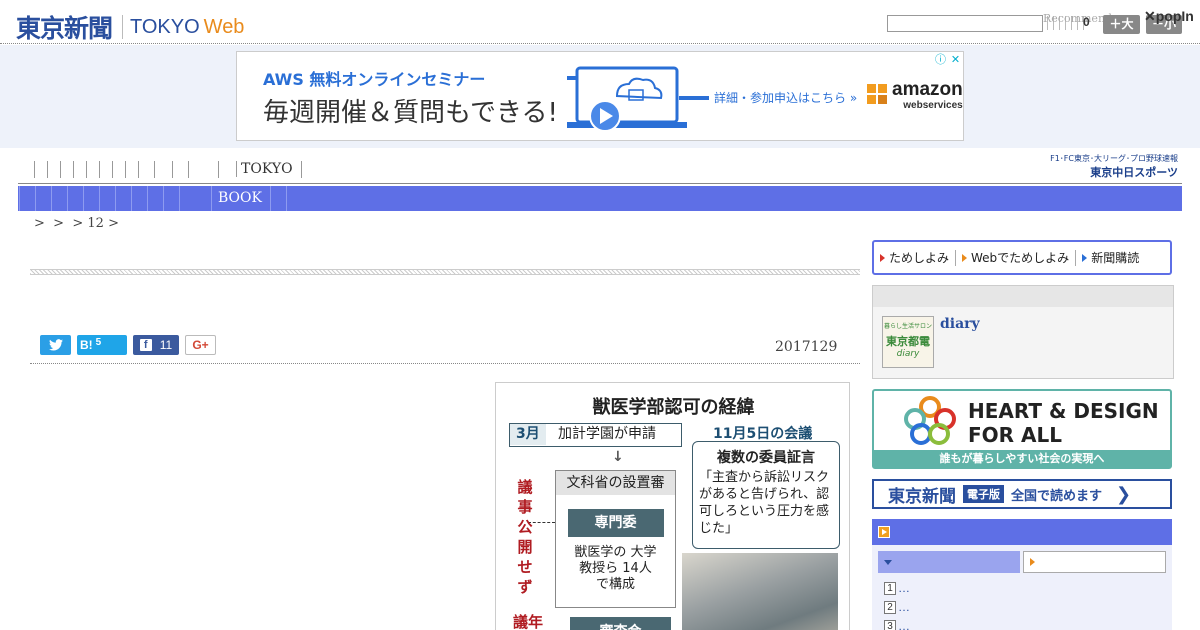  I want to click on tab-divider, so click(1076, 257).